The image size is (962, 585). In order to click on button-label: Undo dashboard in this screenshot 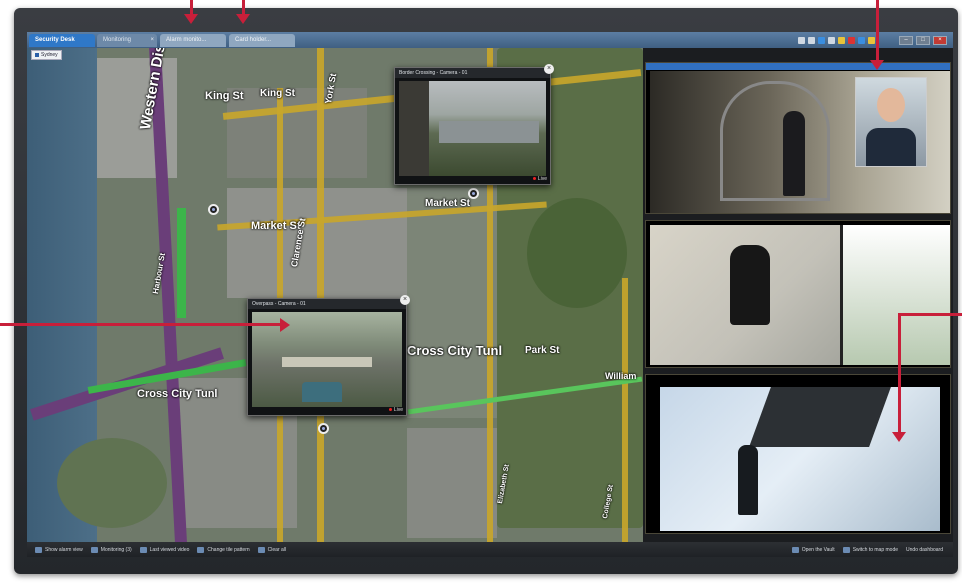, I will do `click(924, 549)`.